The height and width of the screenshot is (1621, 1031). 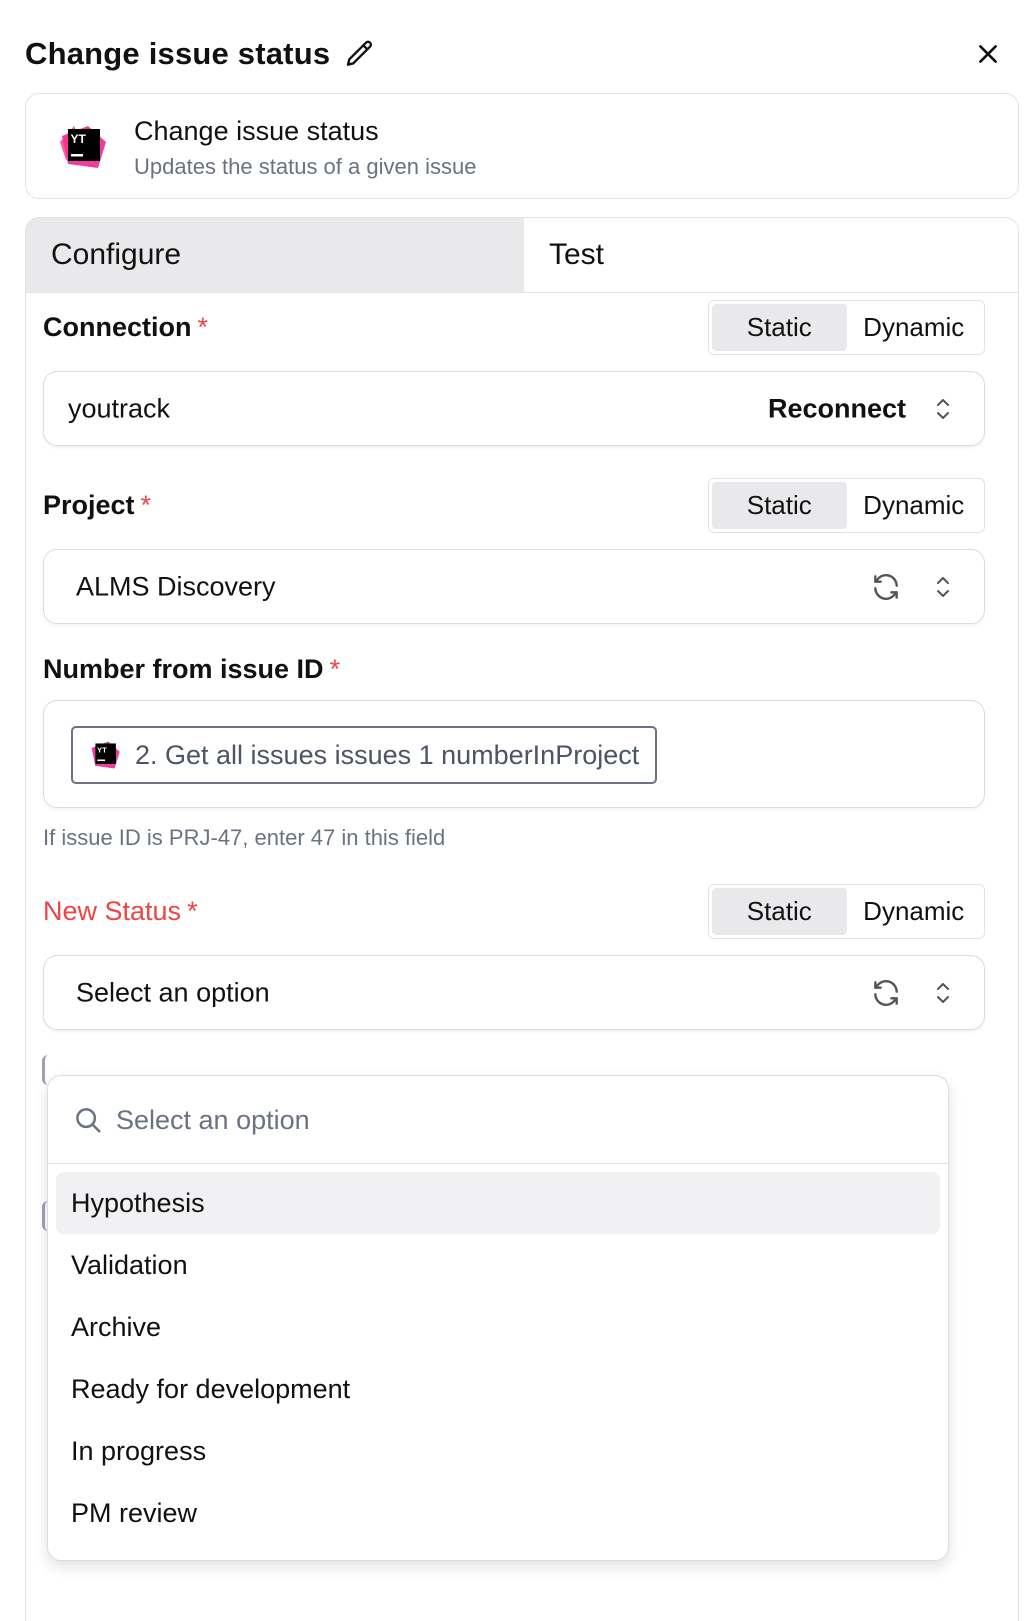 What do you see at coordinates (173, 992) in the screenshot?
I see `status-value: Select an option` at bounding box center [173, 992].